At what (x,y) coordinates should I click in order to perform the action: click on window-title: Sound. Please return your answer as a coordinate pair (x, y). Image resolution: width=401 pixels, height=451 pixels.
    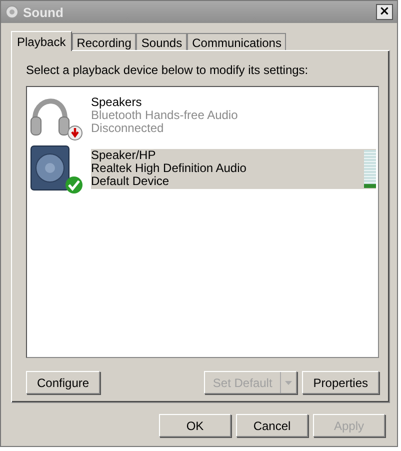
    Looking at the image, I should click on (43, 12).